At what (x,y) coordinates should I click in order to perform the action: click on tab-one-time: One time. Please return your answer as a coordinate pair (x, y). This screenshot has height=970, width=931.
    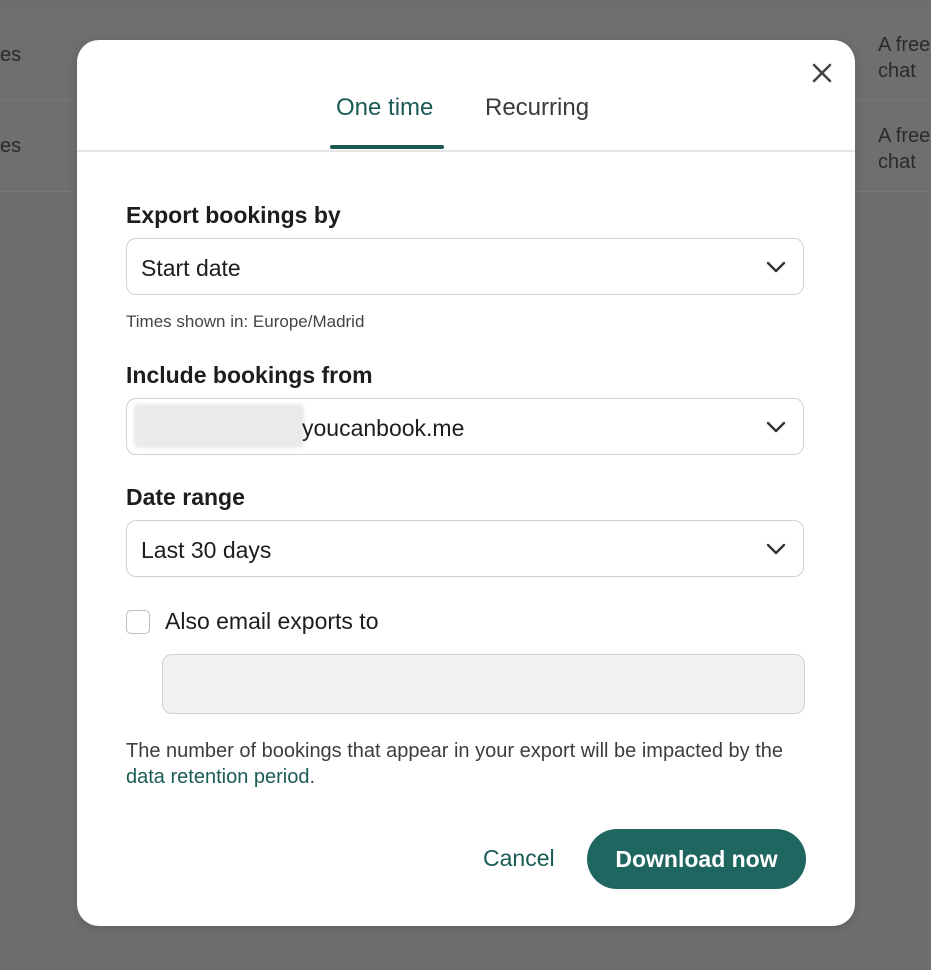
    Looking at the image, I should click on (384, 108).